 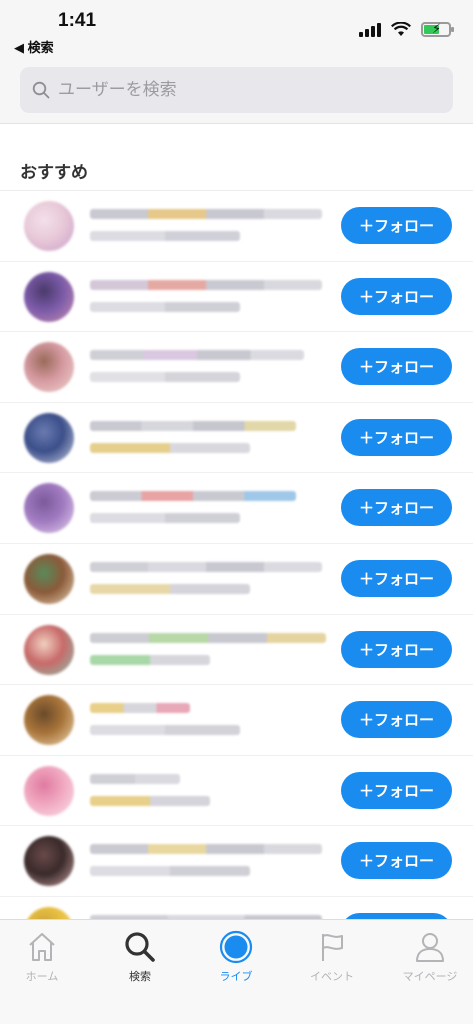 What do you see at coordinates (54, 172) in the screenshot?
I see `section-title: おすすめ` at bounding box center [54, 172].